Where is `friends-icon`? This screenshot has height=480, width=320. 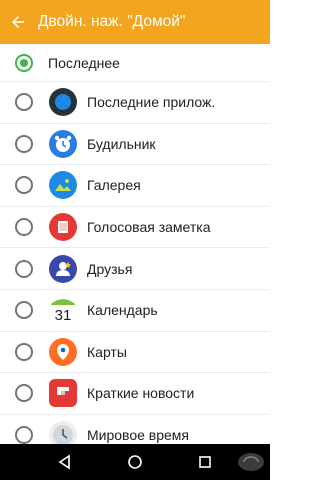
friends-icon is located at coordinates (63, 268).